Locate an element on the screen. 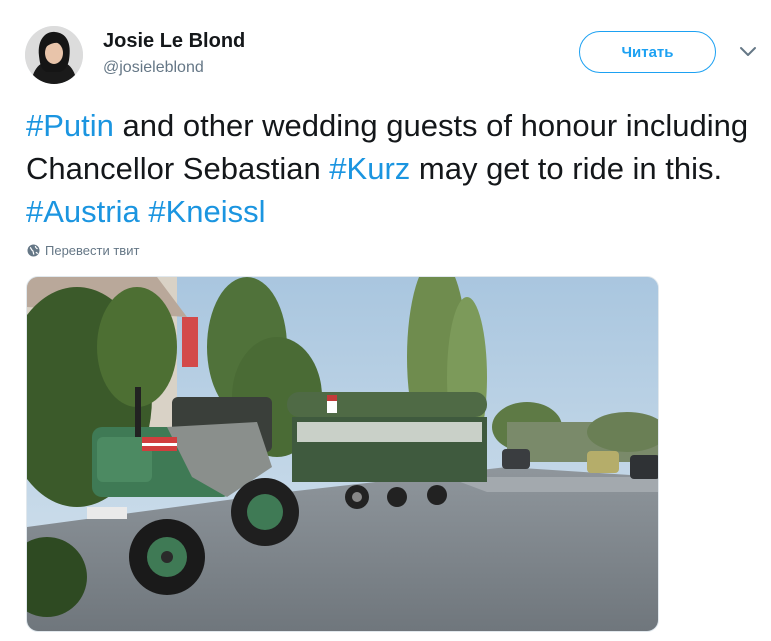 Image resolution: width=771 pixels, height=641 pixels. author-avatar is located at coordinates (54, 55).